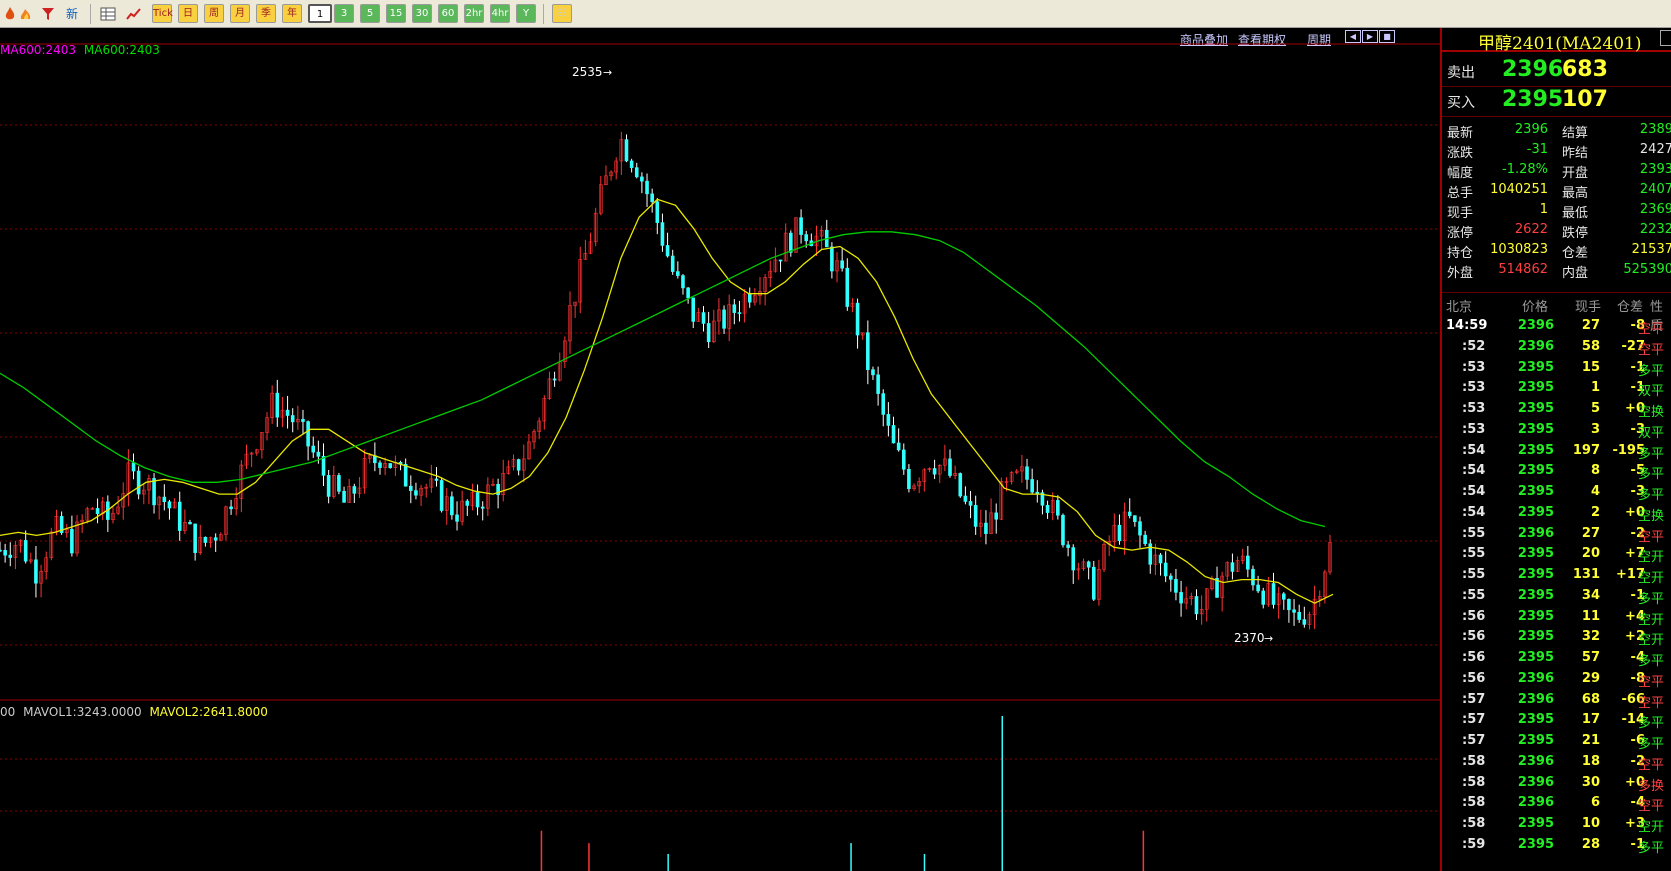 This screenshot has height=871, width=1671. What do you see at coordinates (1556, 492) in the screenshot?
I see `trade-row: :54 2395 4 -3 多平` at bounding box center [1556, 492].